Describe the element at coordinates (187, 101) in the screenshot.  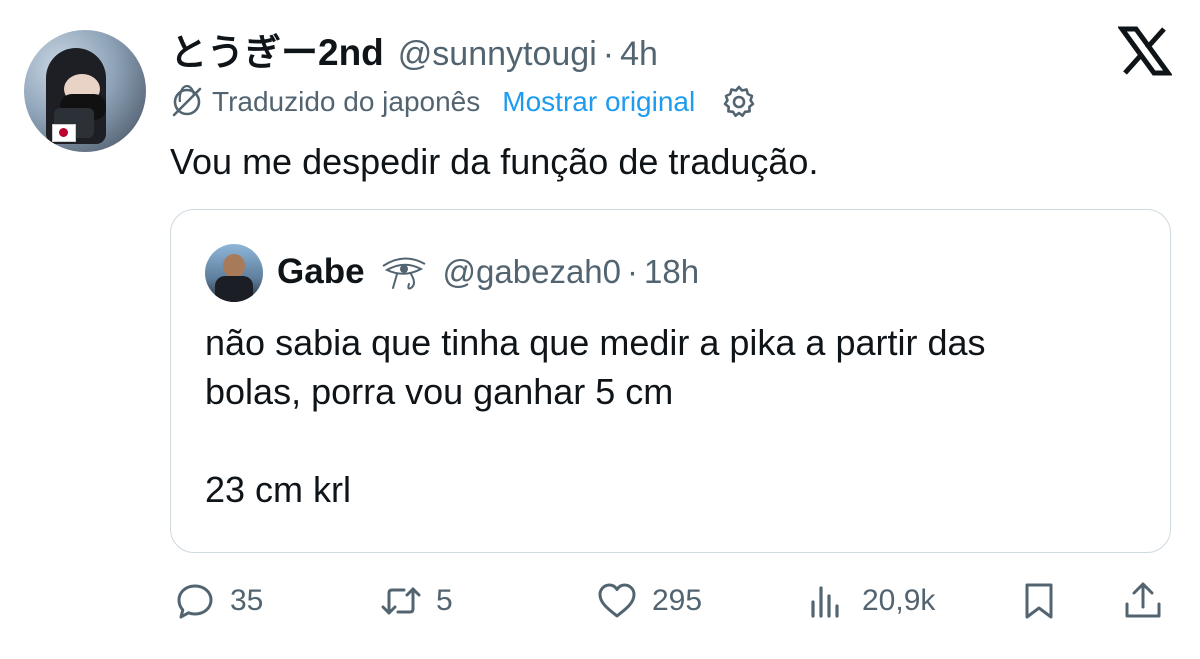
I see `translate-globe-icon` at that location.